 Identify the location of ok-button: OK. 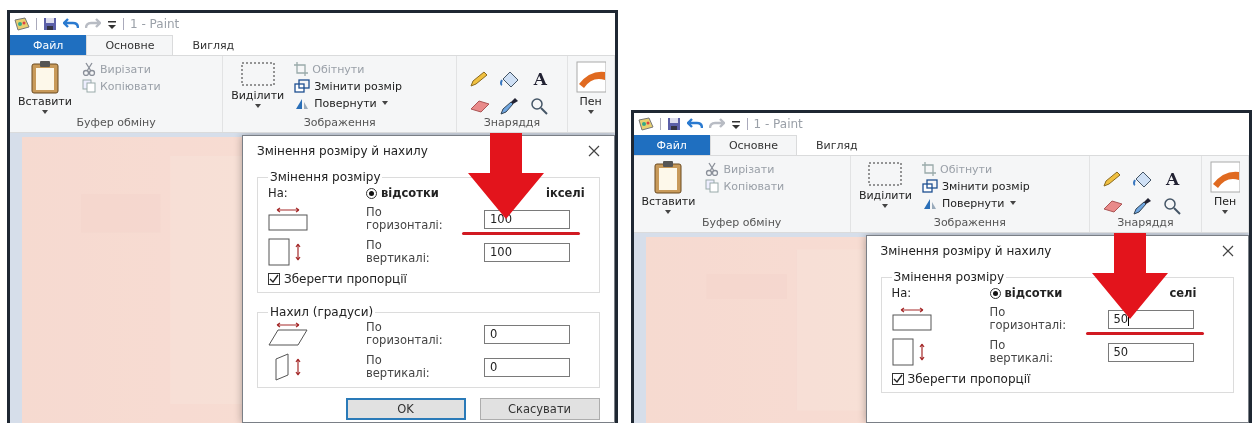
(405, 409).